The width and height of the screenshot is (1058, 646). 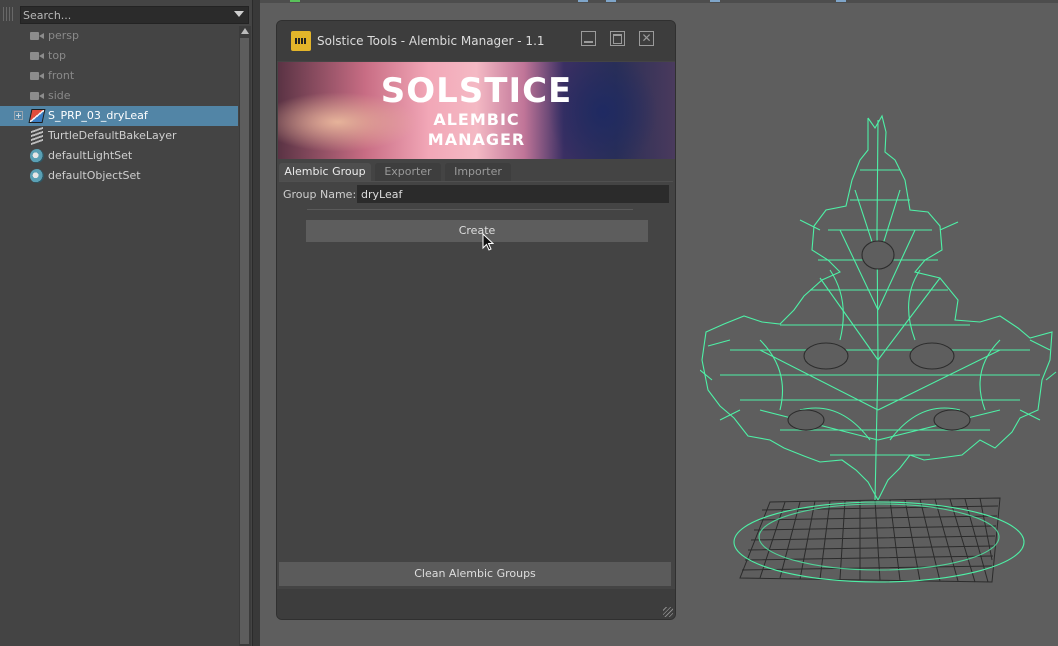 I want to click on alembic-manager-banner: SOLSTICE ALEMBIC MANAGER, so click(x=476, y=110).